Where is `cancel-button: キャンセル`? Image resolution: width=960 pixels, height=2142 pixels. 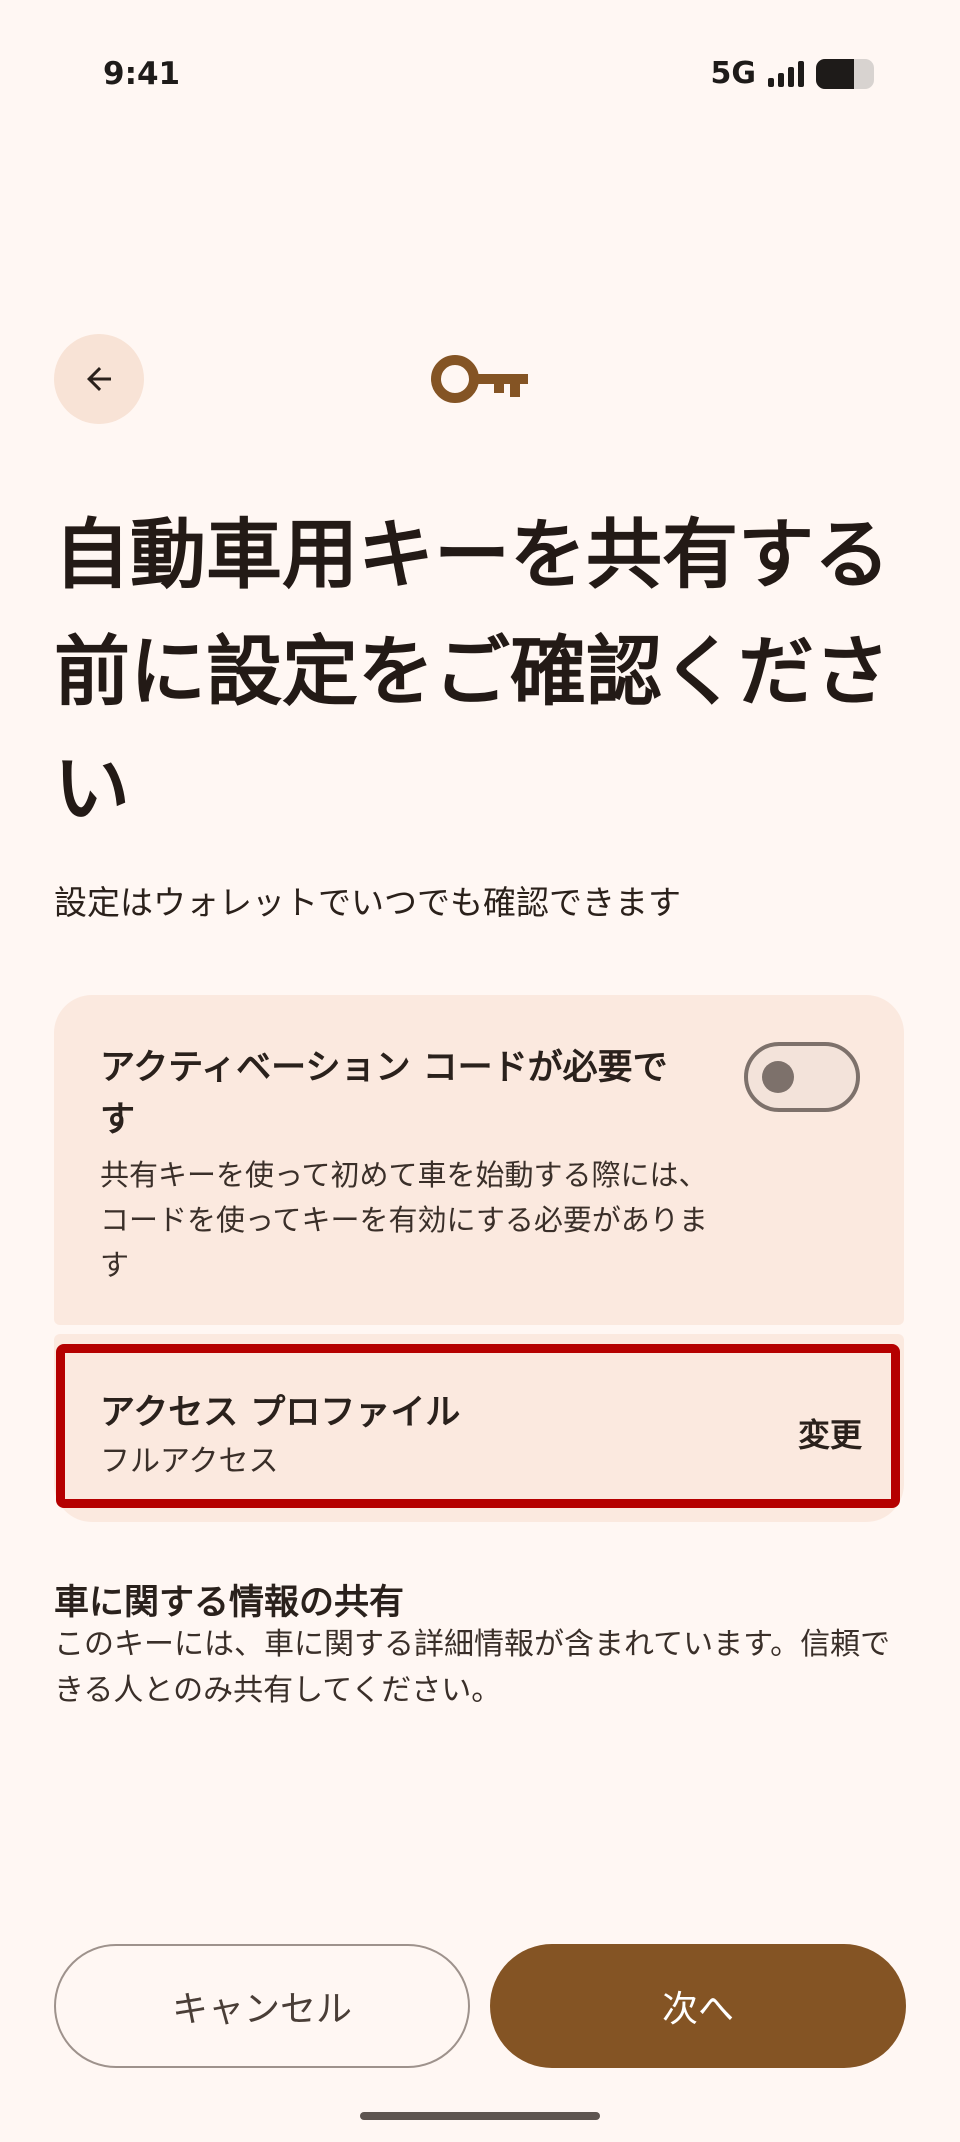
cancel-button: キャンセル is located at coordinates (262, 2006).